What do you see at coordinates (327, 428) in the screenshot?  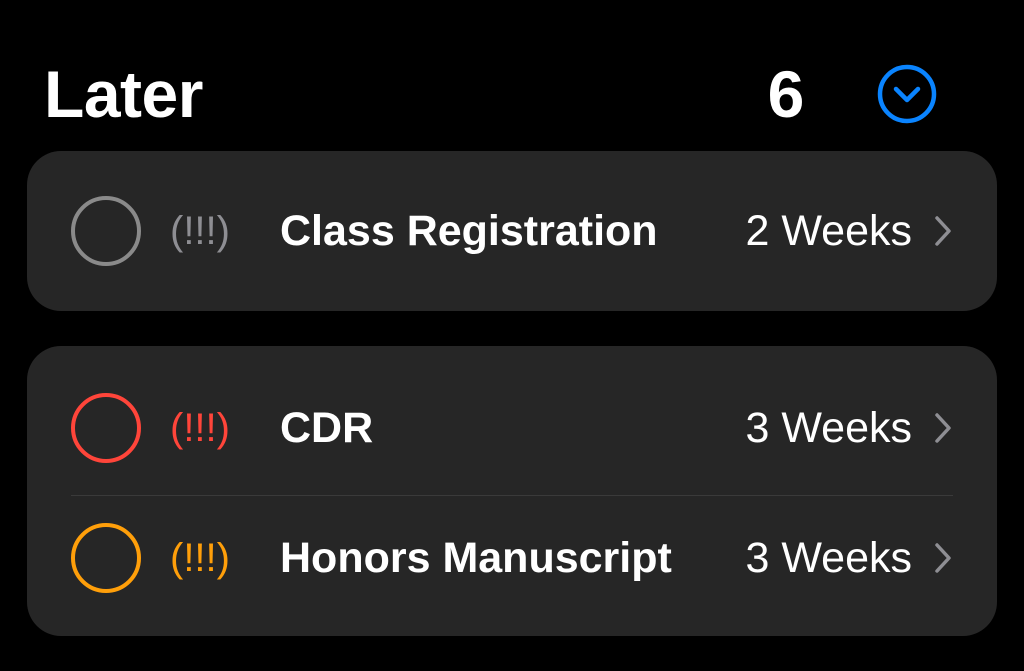 I see `reminder-title: CDR` at bounding box center [327, 428].